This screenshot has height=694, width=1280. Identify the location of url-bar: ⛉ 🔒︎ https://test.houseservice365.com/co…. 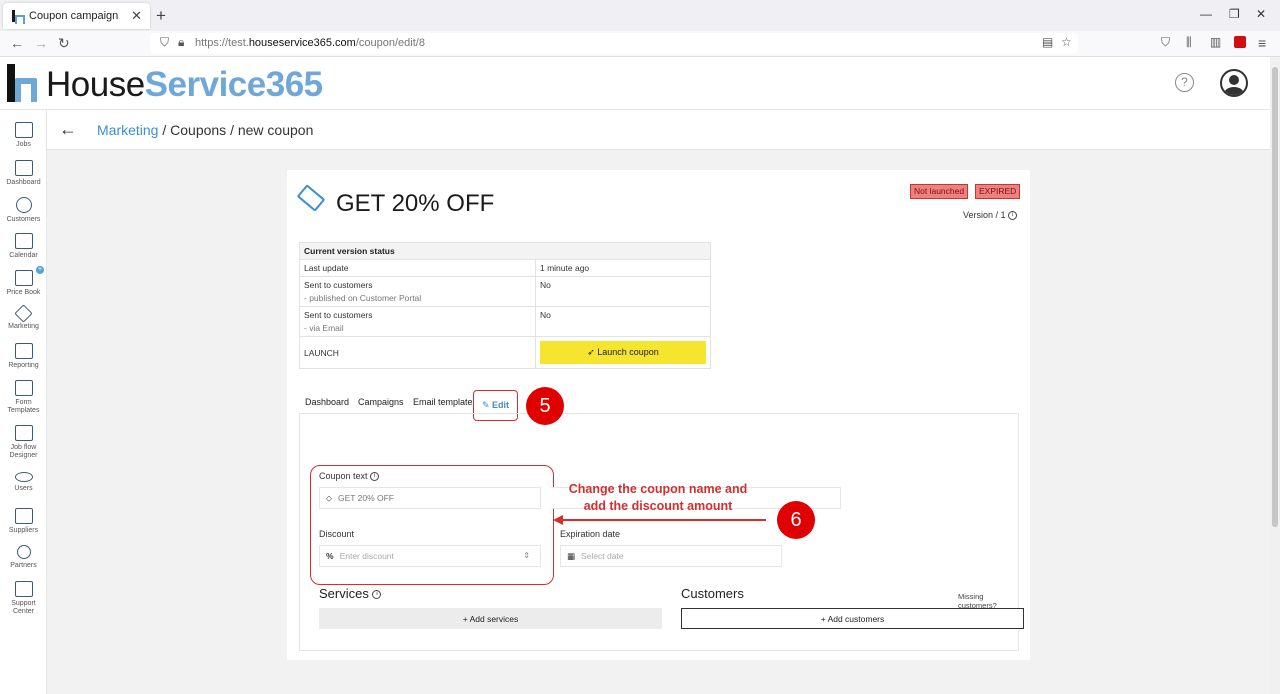
(614, 43).